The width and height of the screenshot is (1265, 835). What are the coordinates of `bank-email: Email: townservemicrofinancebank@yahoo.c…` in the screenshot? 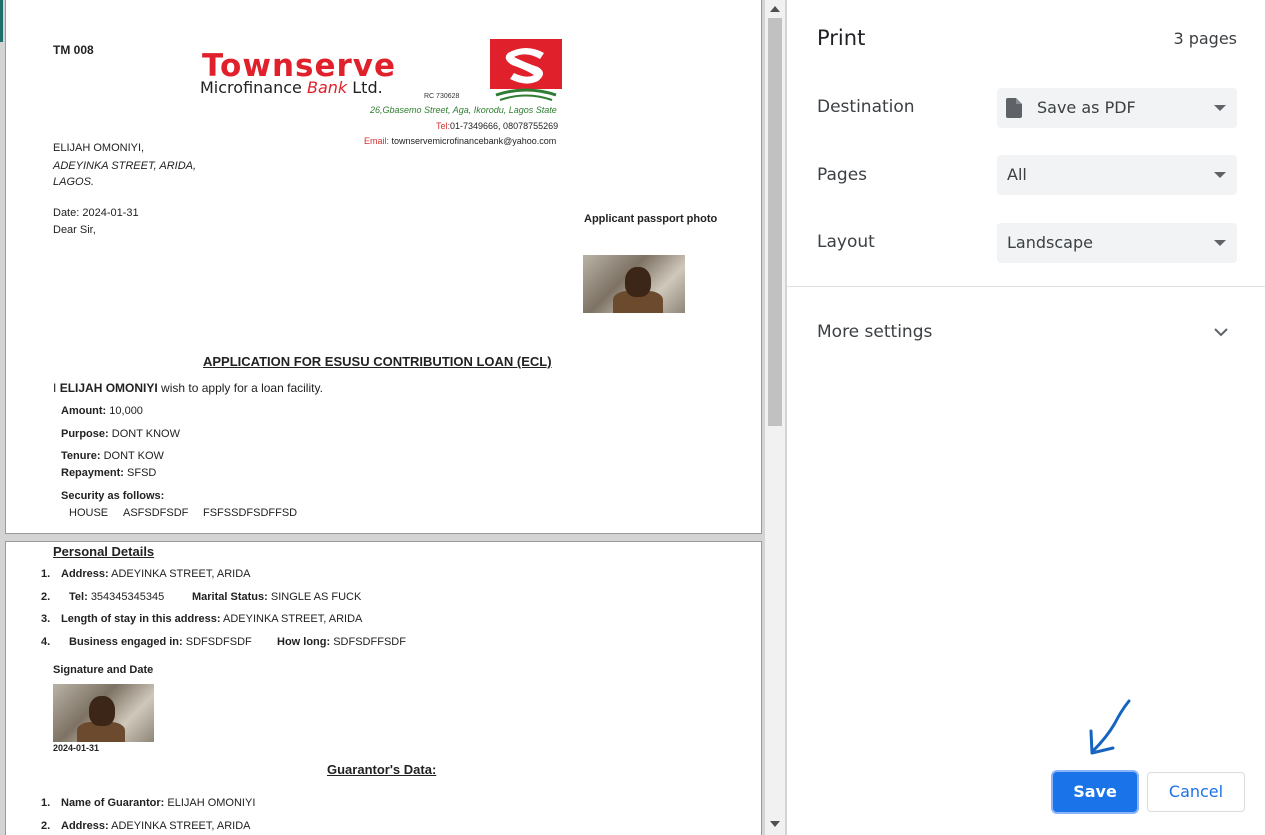 It's located at (460, 141).